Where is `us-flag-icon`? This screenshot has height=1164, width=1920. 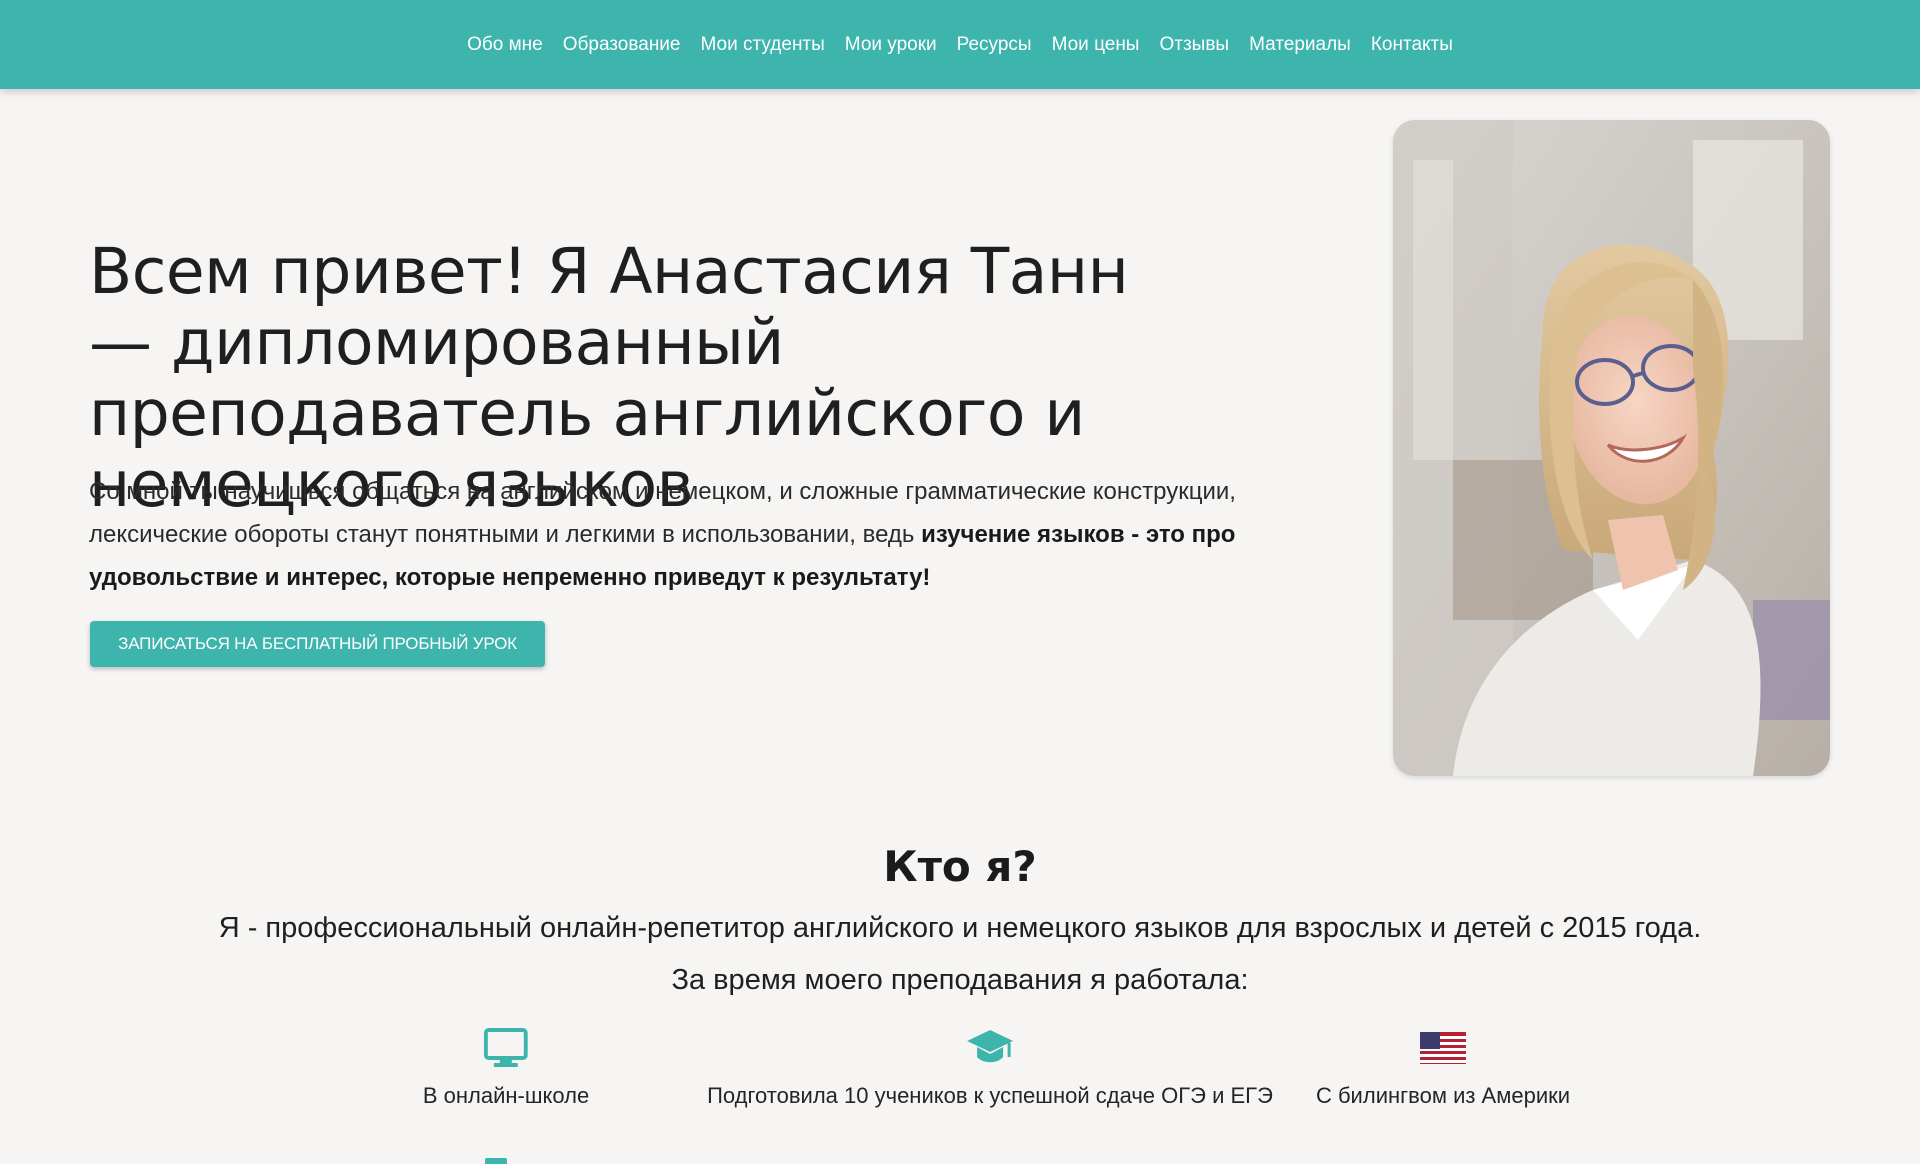
us-flag-icon is located at coordinates (1443, 1048).